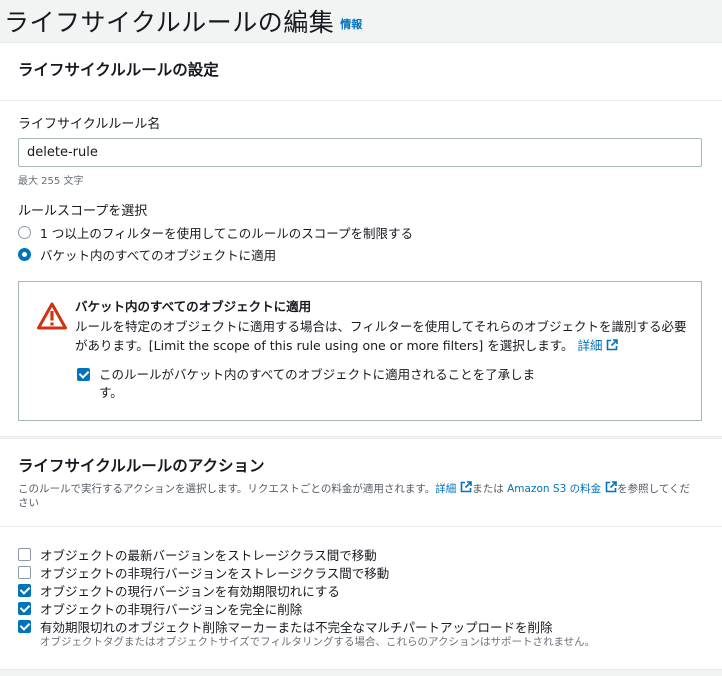 This screenshot has width=722, height=676. Describe the element at coordinates (446, 489) in the screenshot. I see `desc-details-link-label: 詳細` at that location.